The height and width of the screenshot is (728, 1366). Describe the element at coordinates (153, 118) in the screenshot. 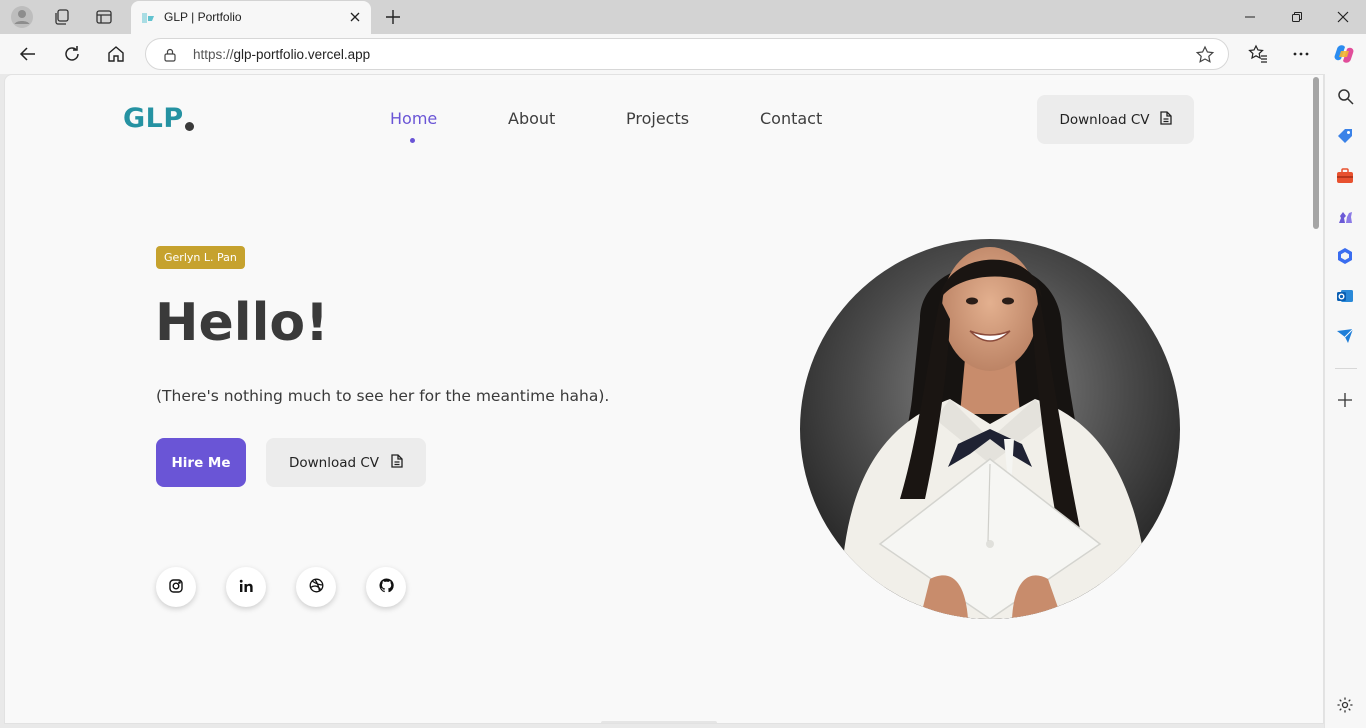

I see `site-logo: GLP` at that location.